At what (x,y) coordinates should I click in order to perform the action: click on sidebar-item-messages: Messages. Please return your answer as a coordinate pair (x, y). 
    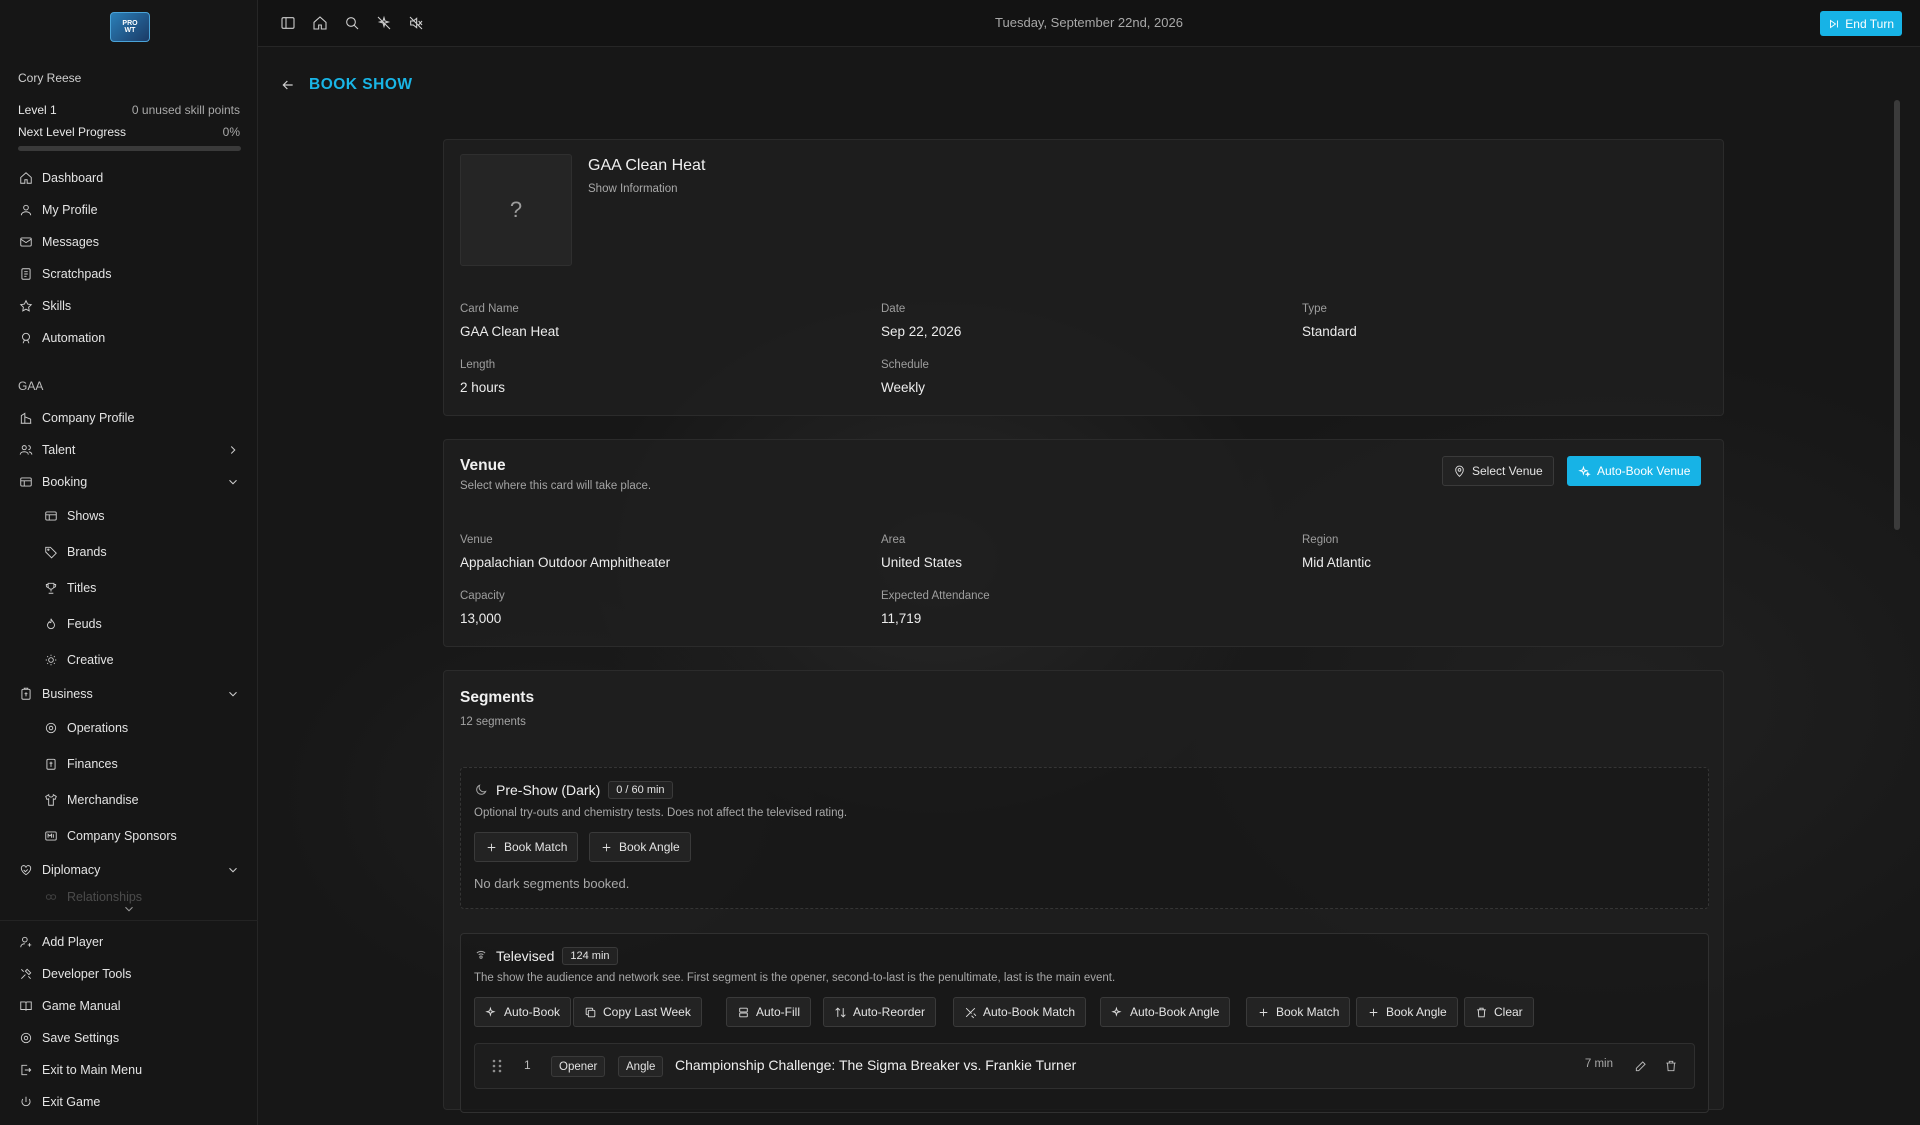
    Looking at the image, I should click on (129, 242).